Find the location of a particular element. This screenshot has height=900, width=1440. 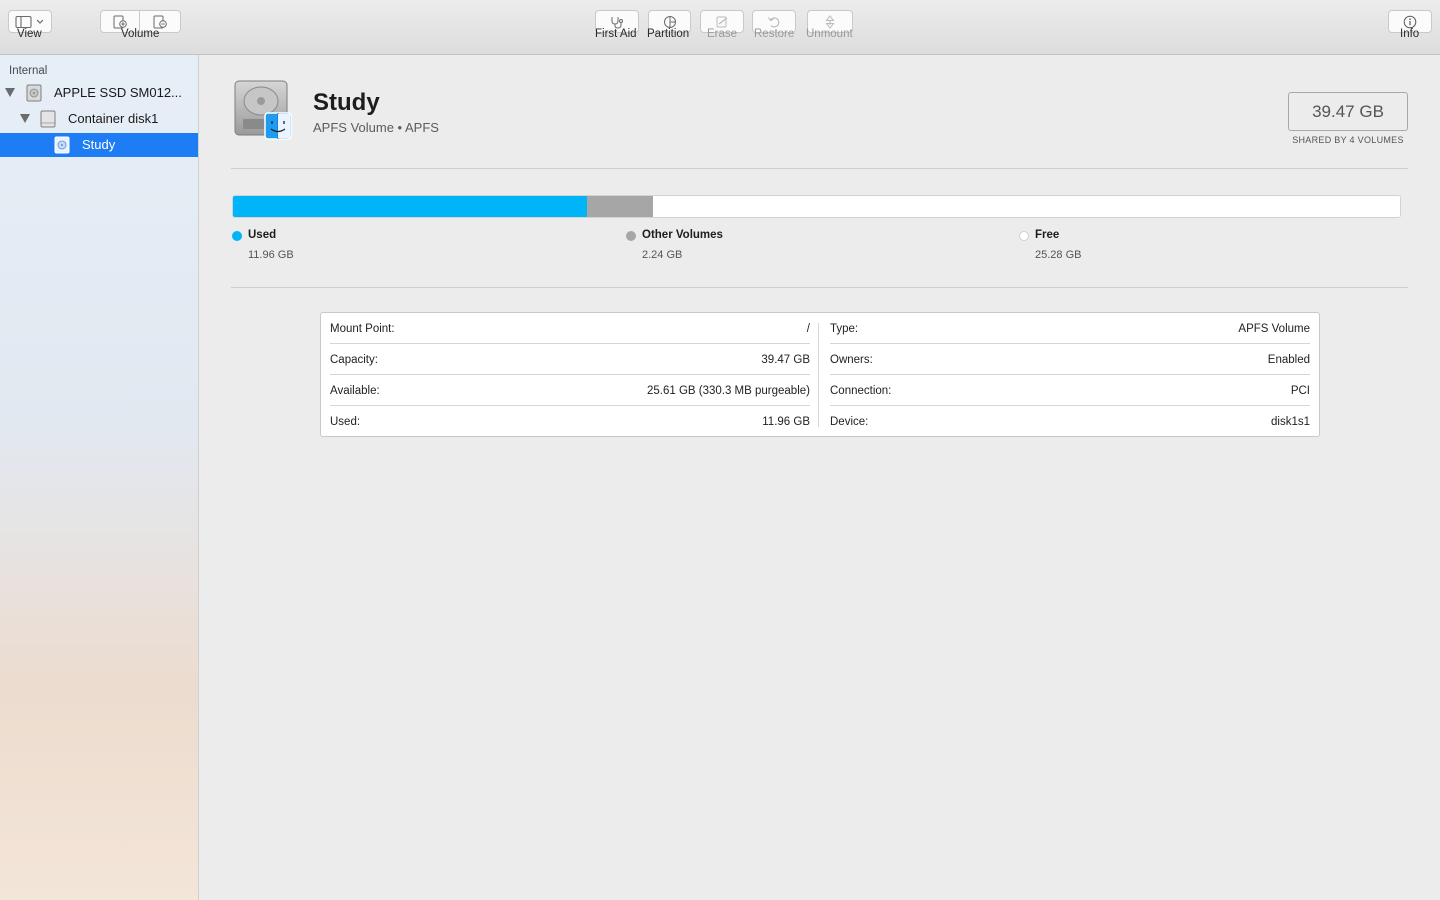

legend-dot-free is located at coordinates (1024, 236).